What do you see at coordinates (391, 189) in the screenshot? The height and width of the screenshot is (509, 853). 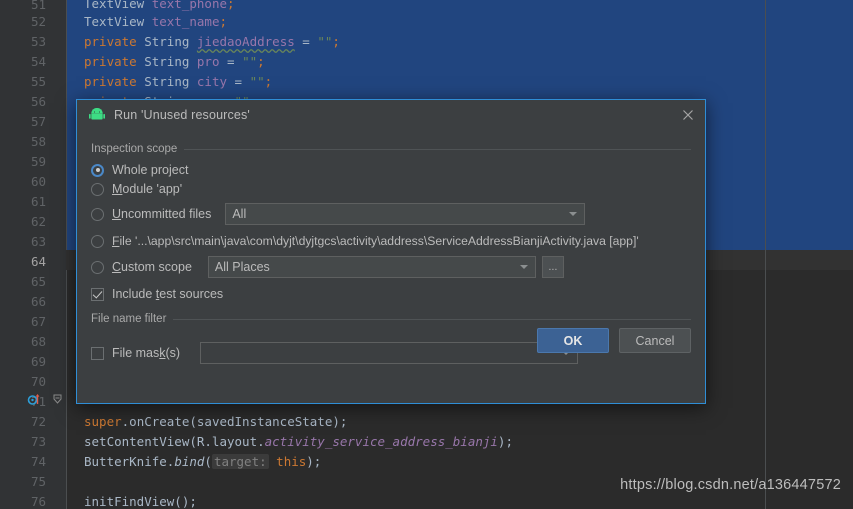 I see `radio-row-module-app: Module 'app'` at bounding box center [391, 189].